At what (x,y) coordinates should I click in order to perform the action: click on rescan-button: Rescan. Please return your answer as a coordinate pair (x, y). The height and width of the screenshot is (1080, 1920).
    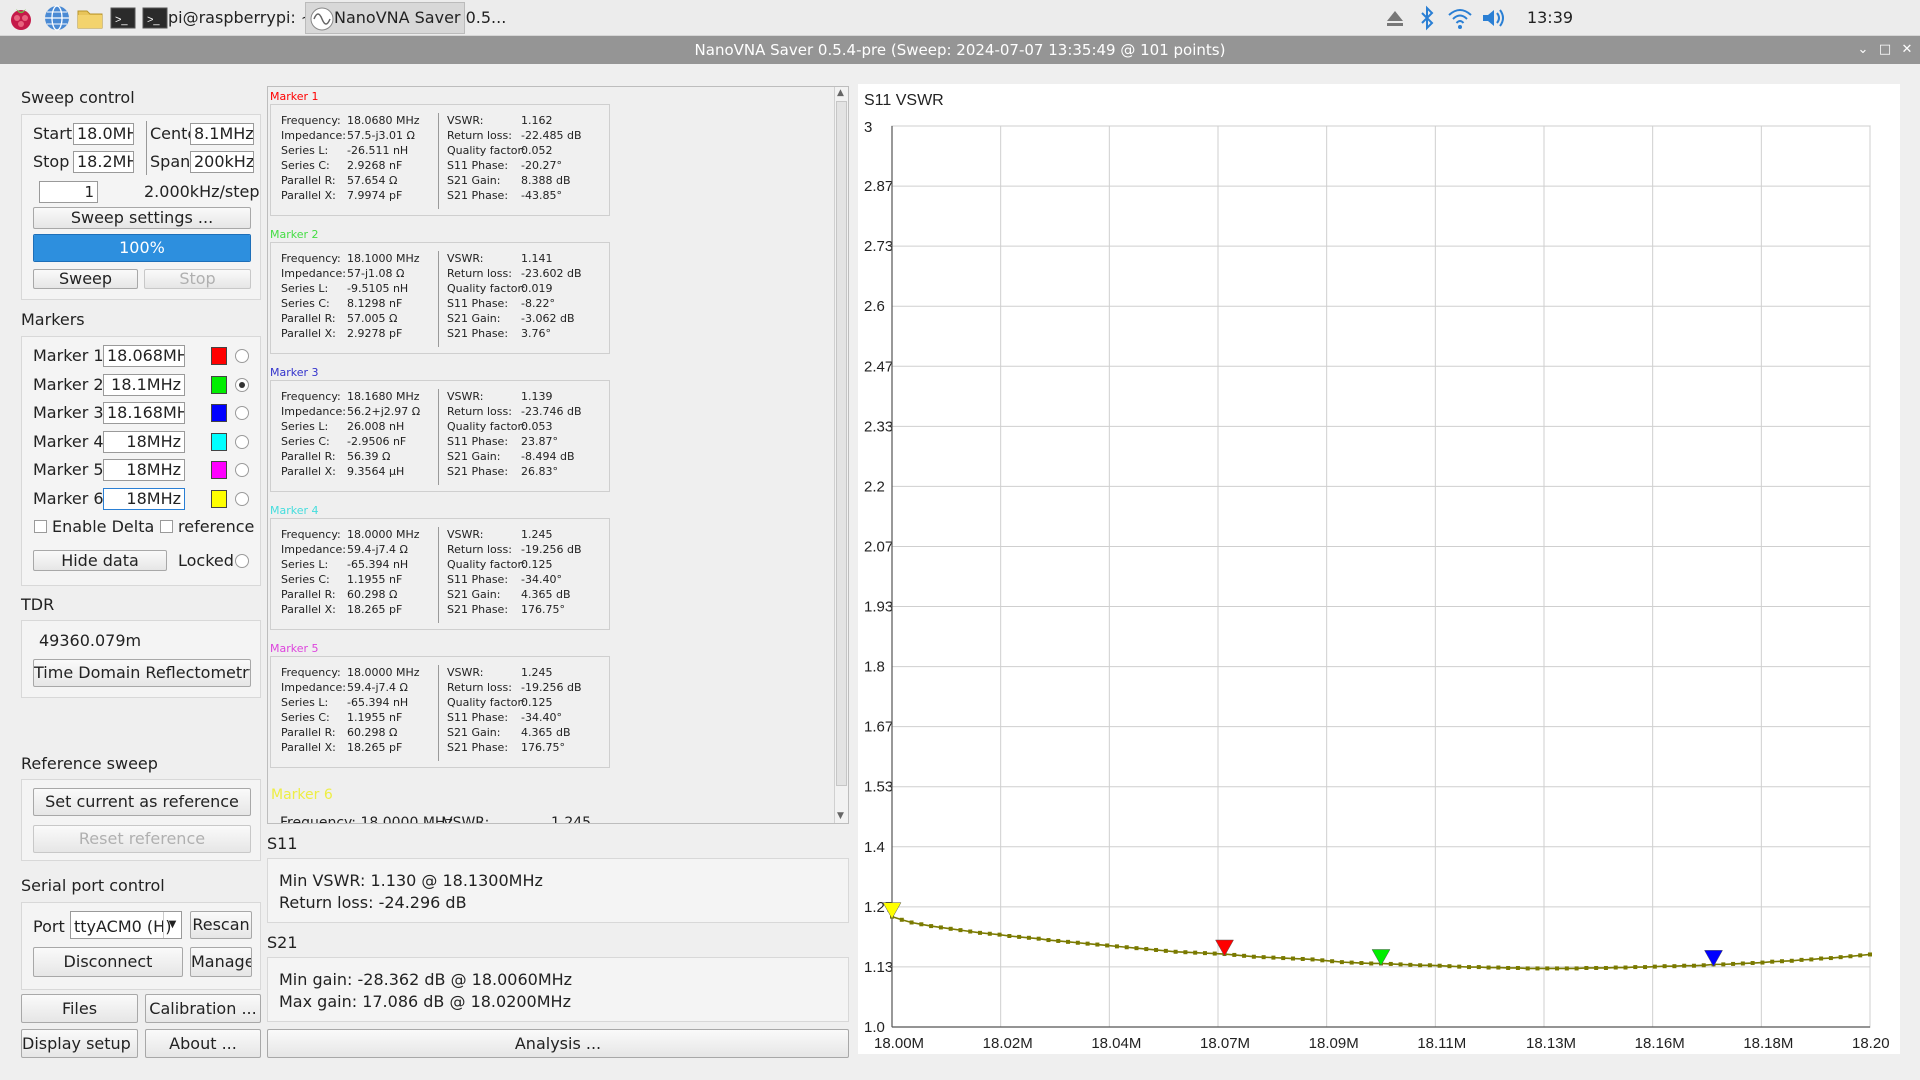
    Looking at the image, I should click on (221, 925).